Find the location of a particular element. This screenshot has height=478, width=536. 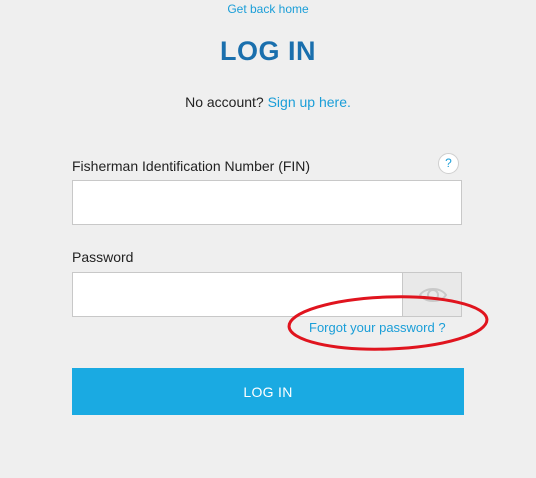

password-label: Password is located at coordinates (103, 257).